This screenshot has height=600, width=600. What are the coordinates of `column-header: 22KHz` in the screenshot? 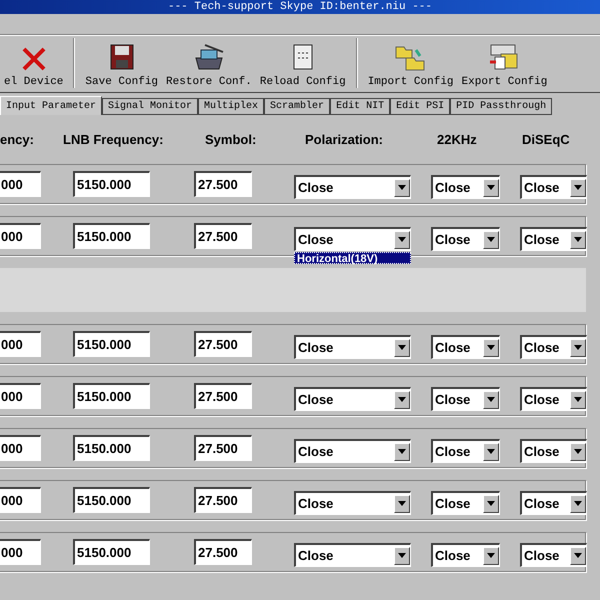 It's located at (457, 140).